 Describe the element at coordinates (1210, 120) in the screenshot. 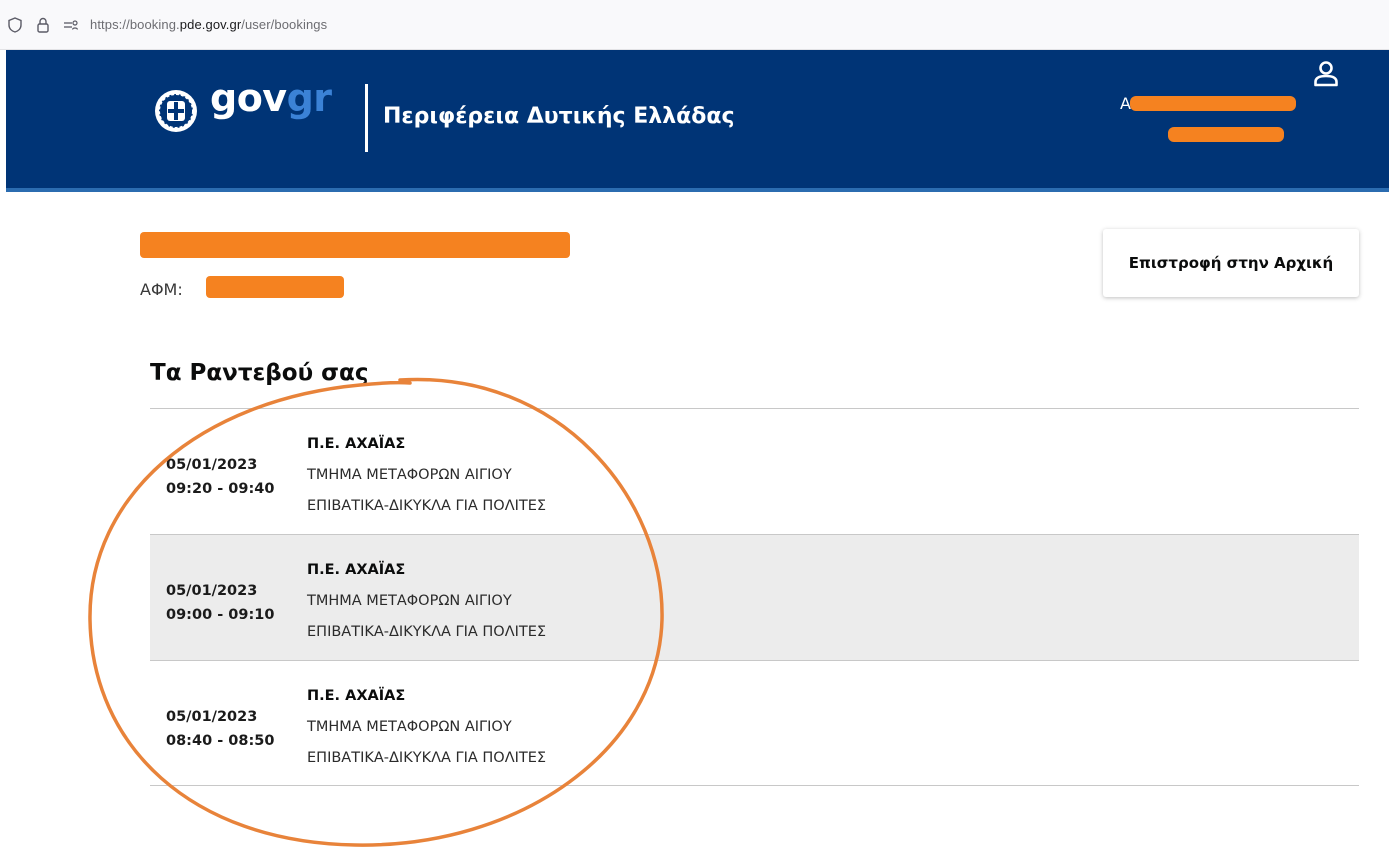

I see `user-name-area: A` at that location.